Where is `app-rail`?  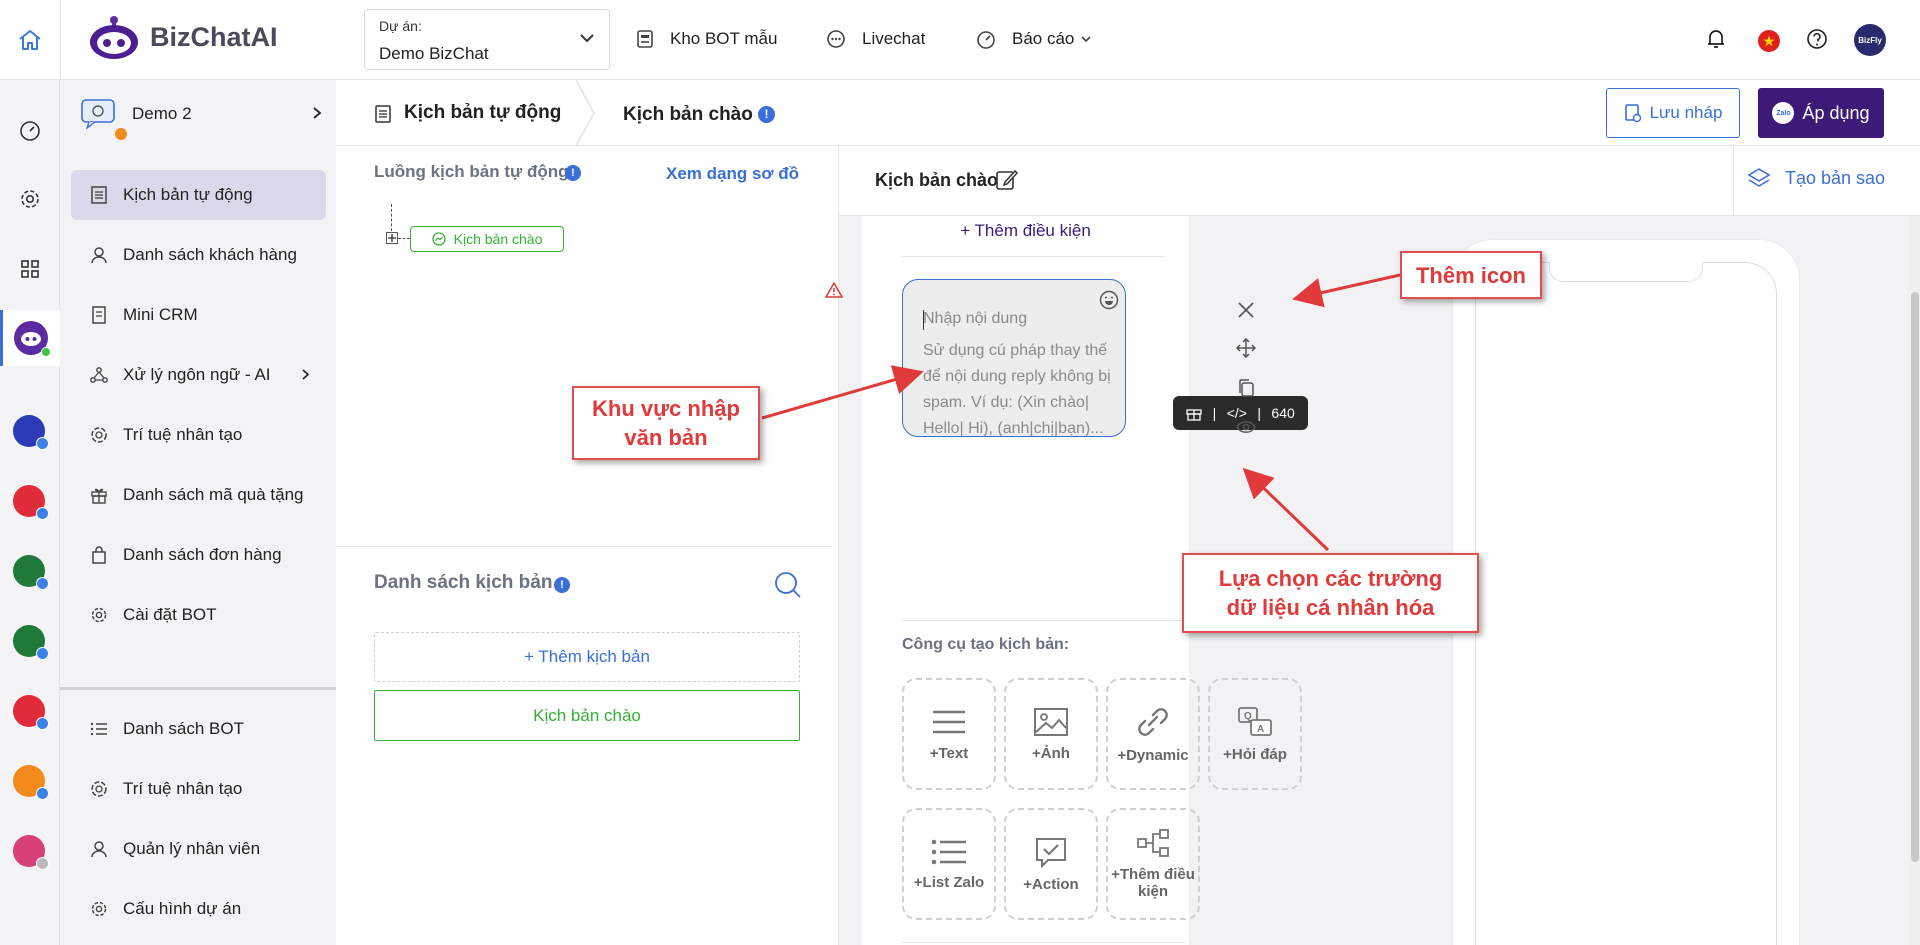
app-rail is located at coordinates (30, 512).